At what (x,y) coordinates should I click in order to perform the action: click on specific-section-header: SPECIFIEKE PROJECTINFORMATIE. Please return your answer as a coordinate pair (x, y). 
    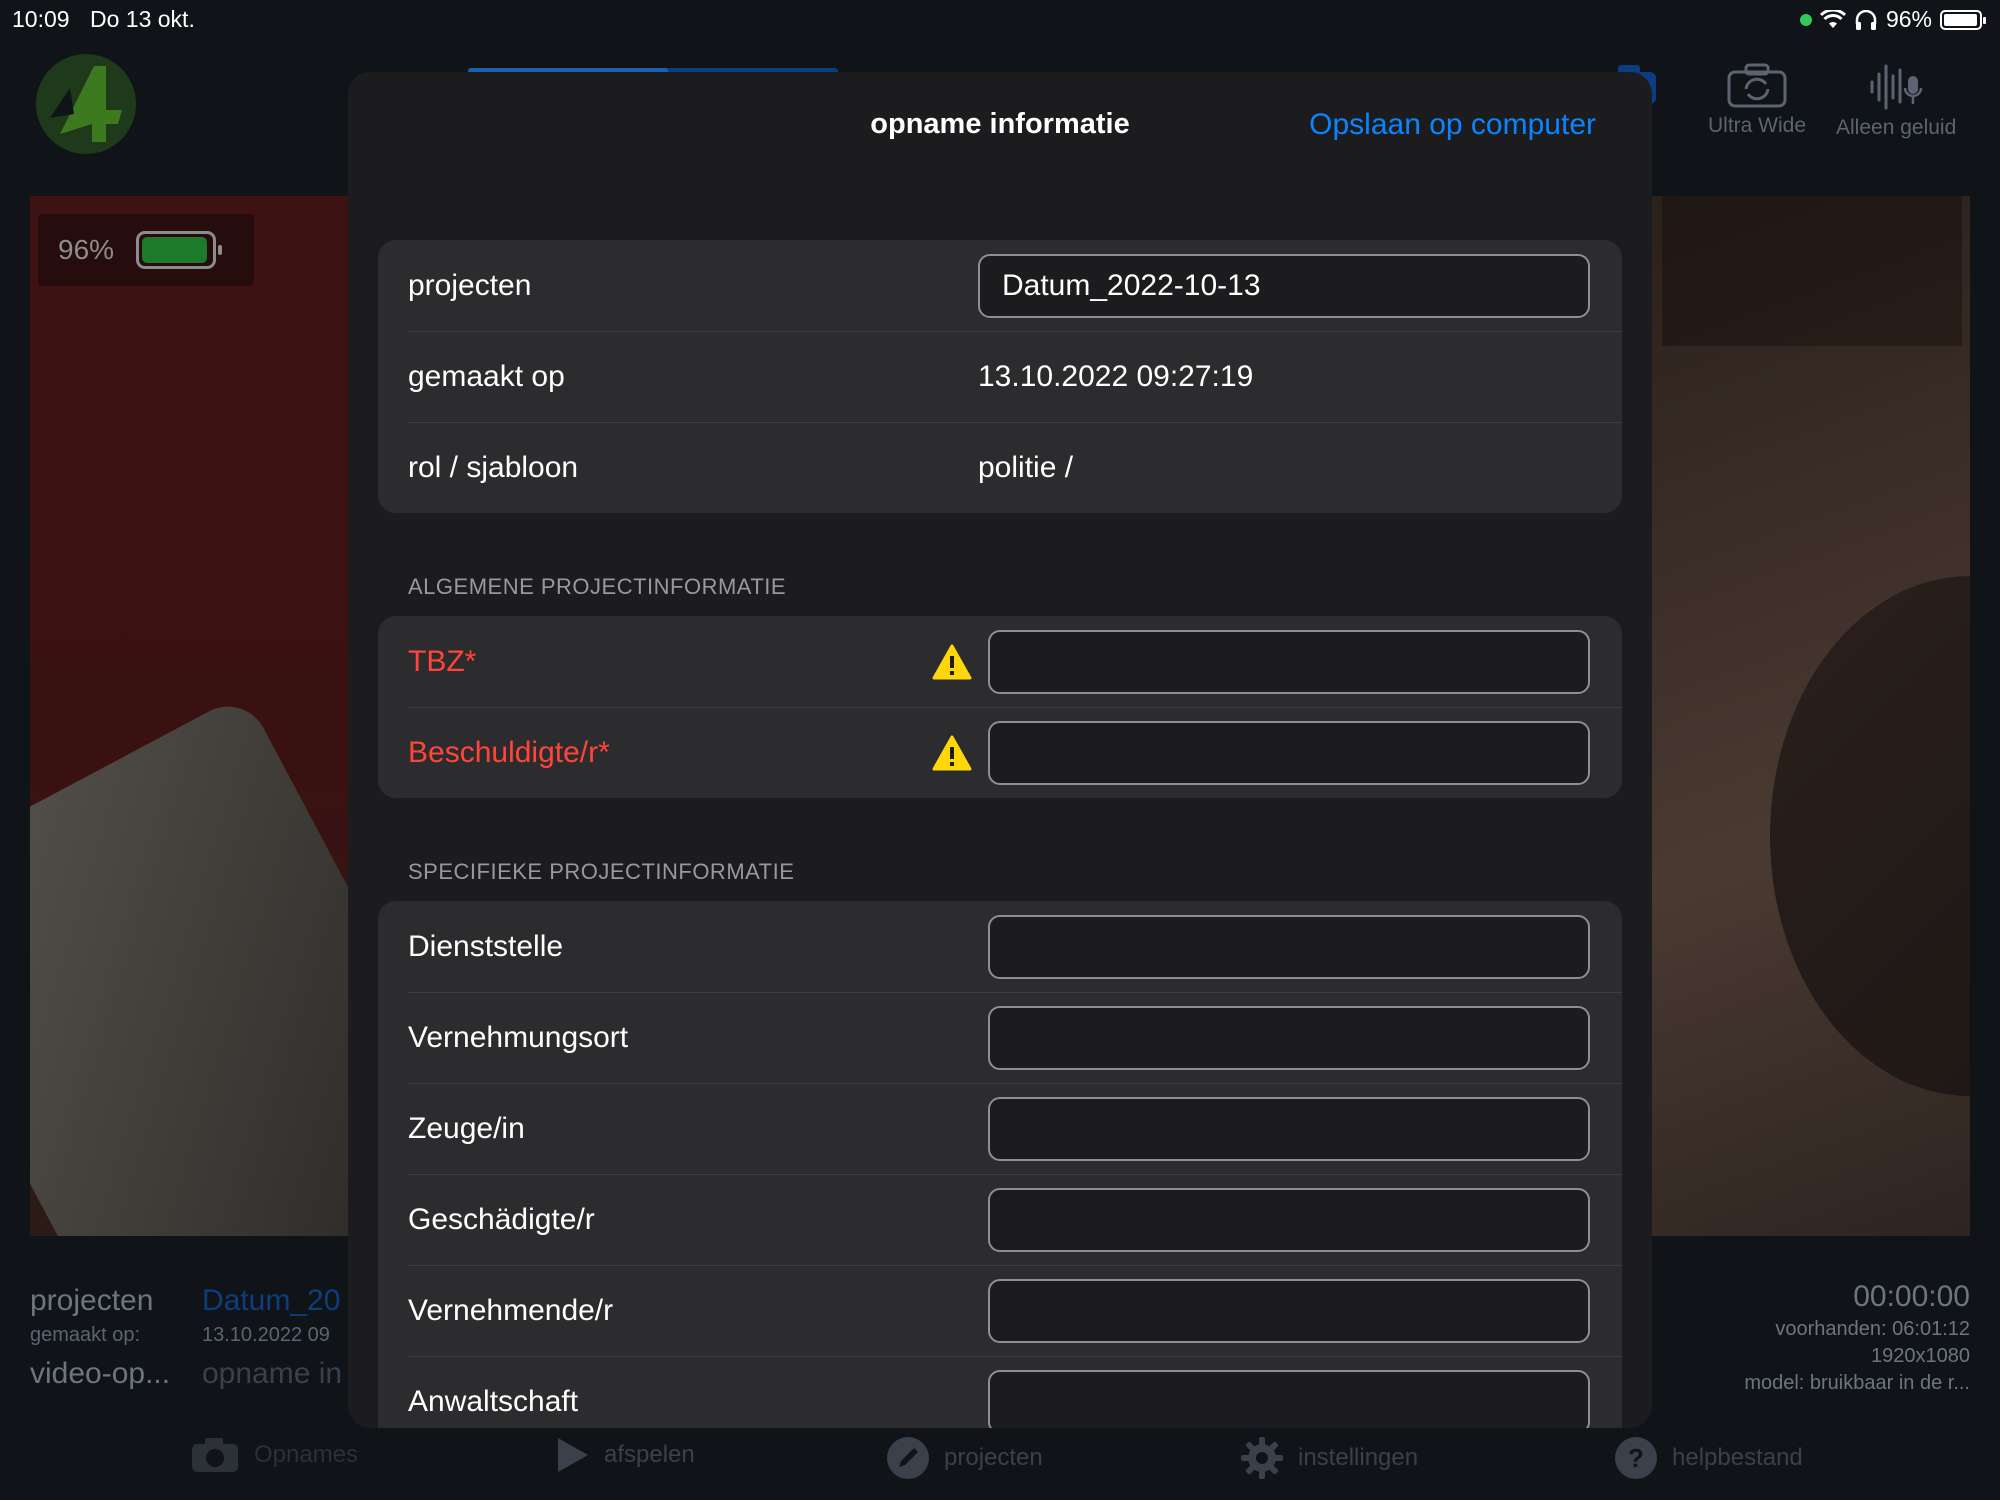
    Looking at the image, I should click on (601, 871).